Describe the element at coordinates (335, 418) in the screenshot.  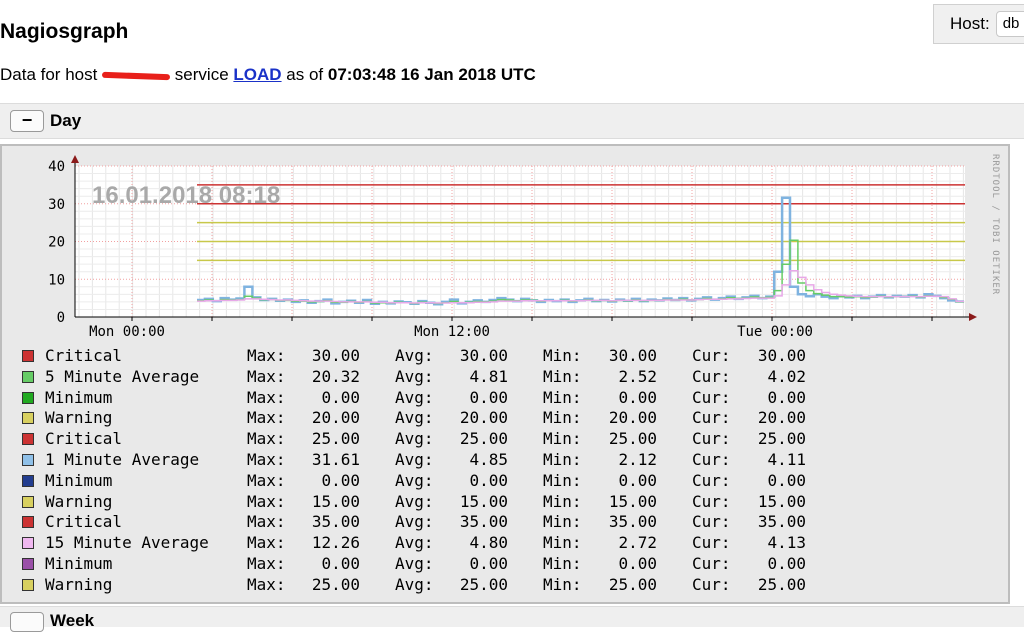
I see `legend-max-value: 20.00` at that location.